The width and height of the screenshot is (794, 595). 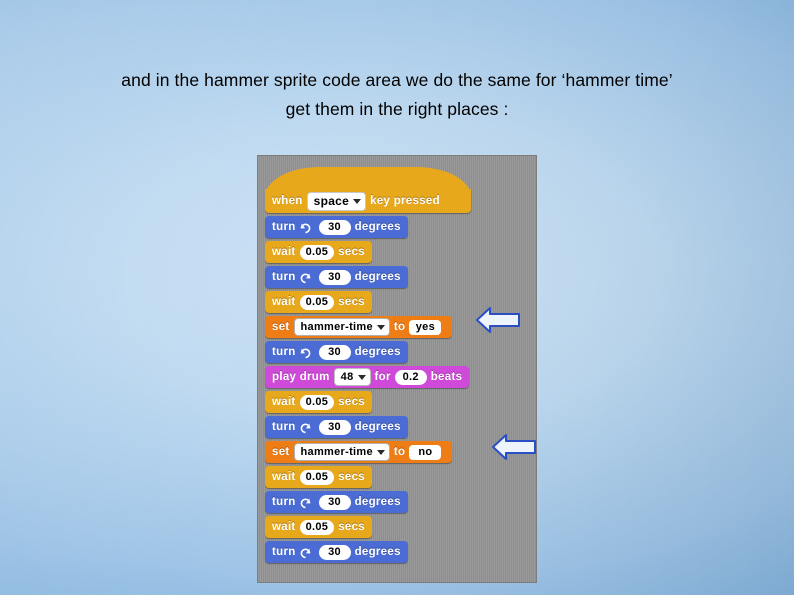 I want to click on callout-arrow-no, so click(x=514, y=447).